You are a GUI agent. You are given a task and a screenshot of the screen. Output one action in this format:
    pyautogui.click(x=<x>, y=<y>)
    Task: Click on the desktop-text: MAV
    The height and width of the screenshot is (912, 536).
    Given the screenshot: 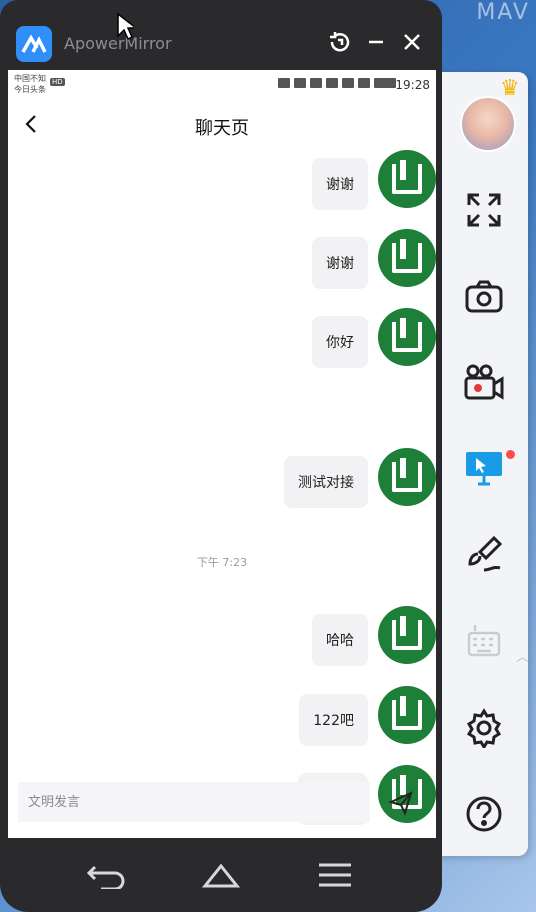 What is the action you would take?
    pyautogui.click(x=503, y=12)
    